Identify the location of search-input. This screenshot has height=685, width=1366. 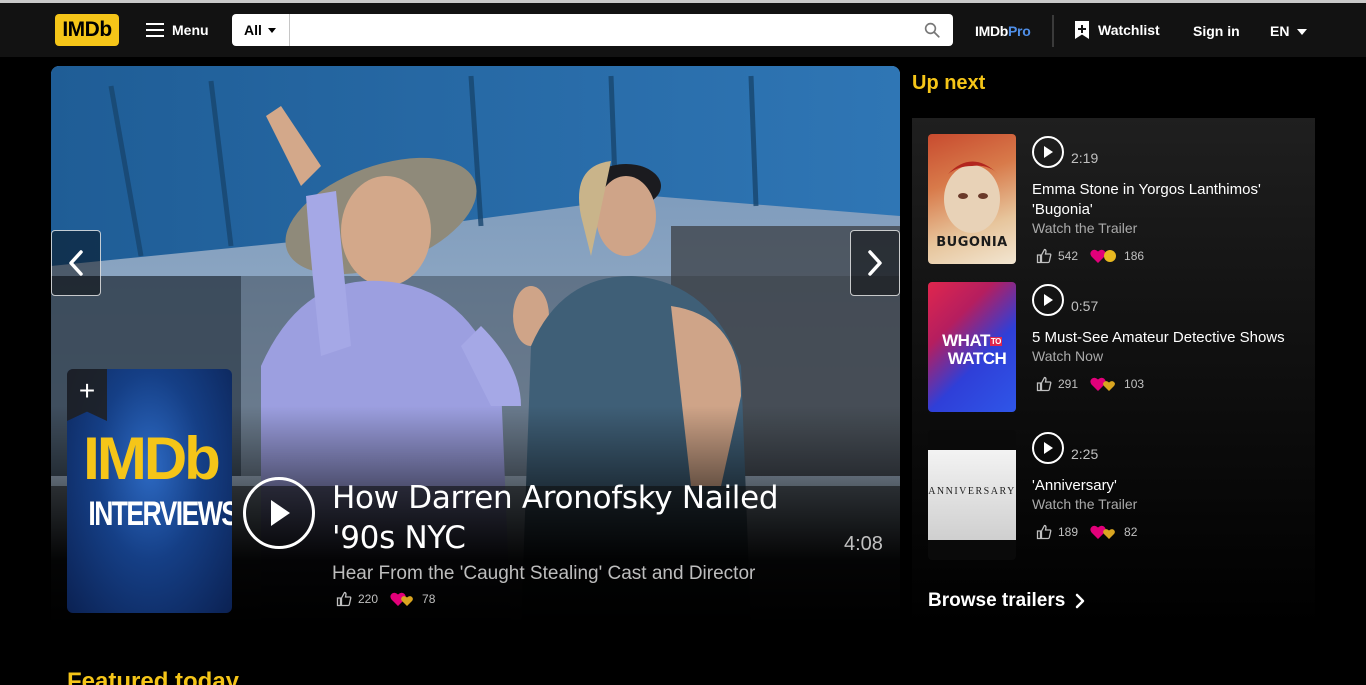
(601, 30).